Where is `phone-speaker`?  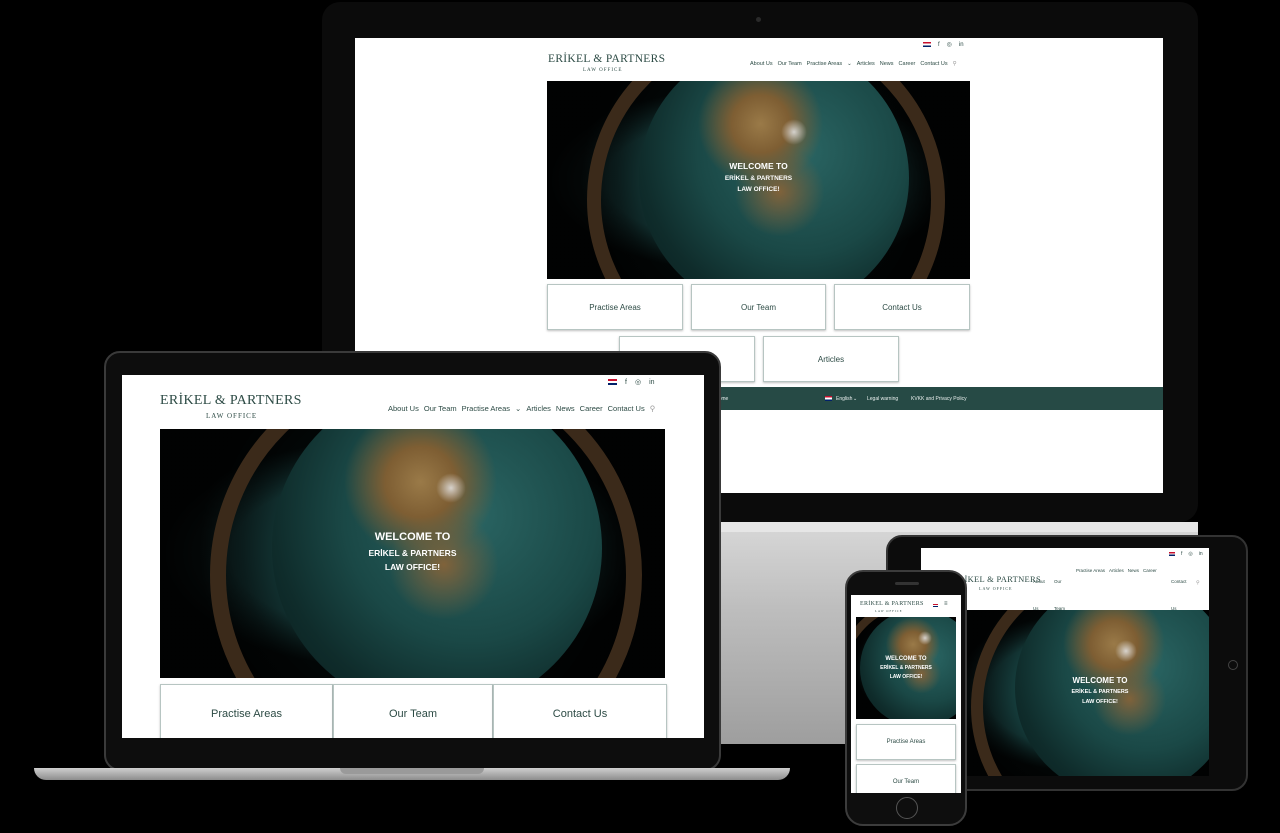 phone-speaker is located at coordinates (907, 583).